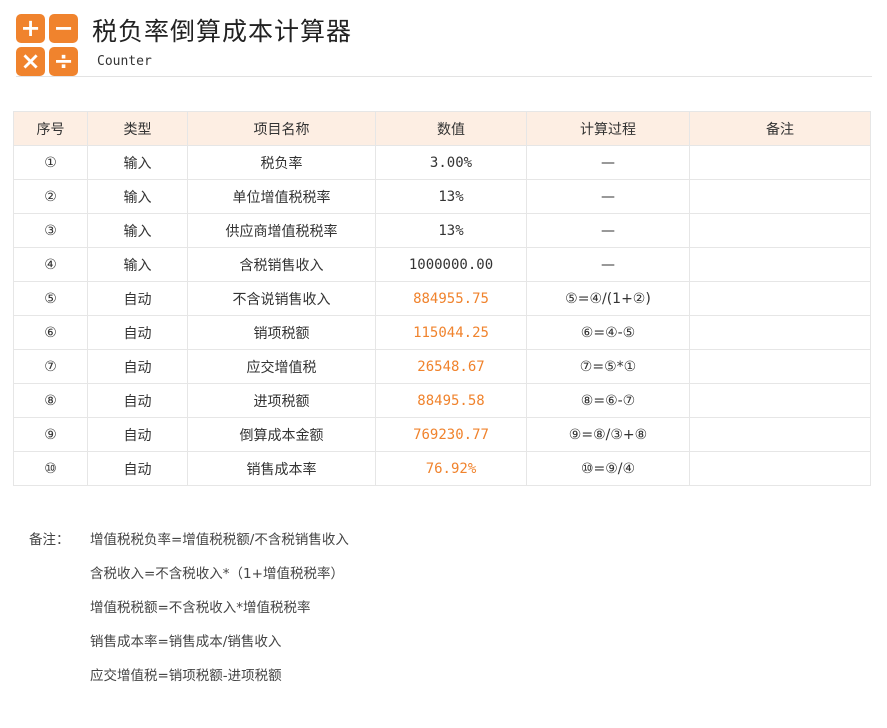 This screenshot has height=728, width=887. I want to click on note-line: 销售成本率=销售成本/销售收入, so click(186, 642).